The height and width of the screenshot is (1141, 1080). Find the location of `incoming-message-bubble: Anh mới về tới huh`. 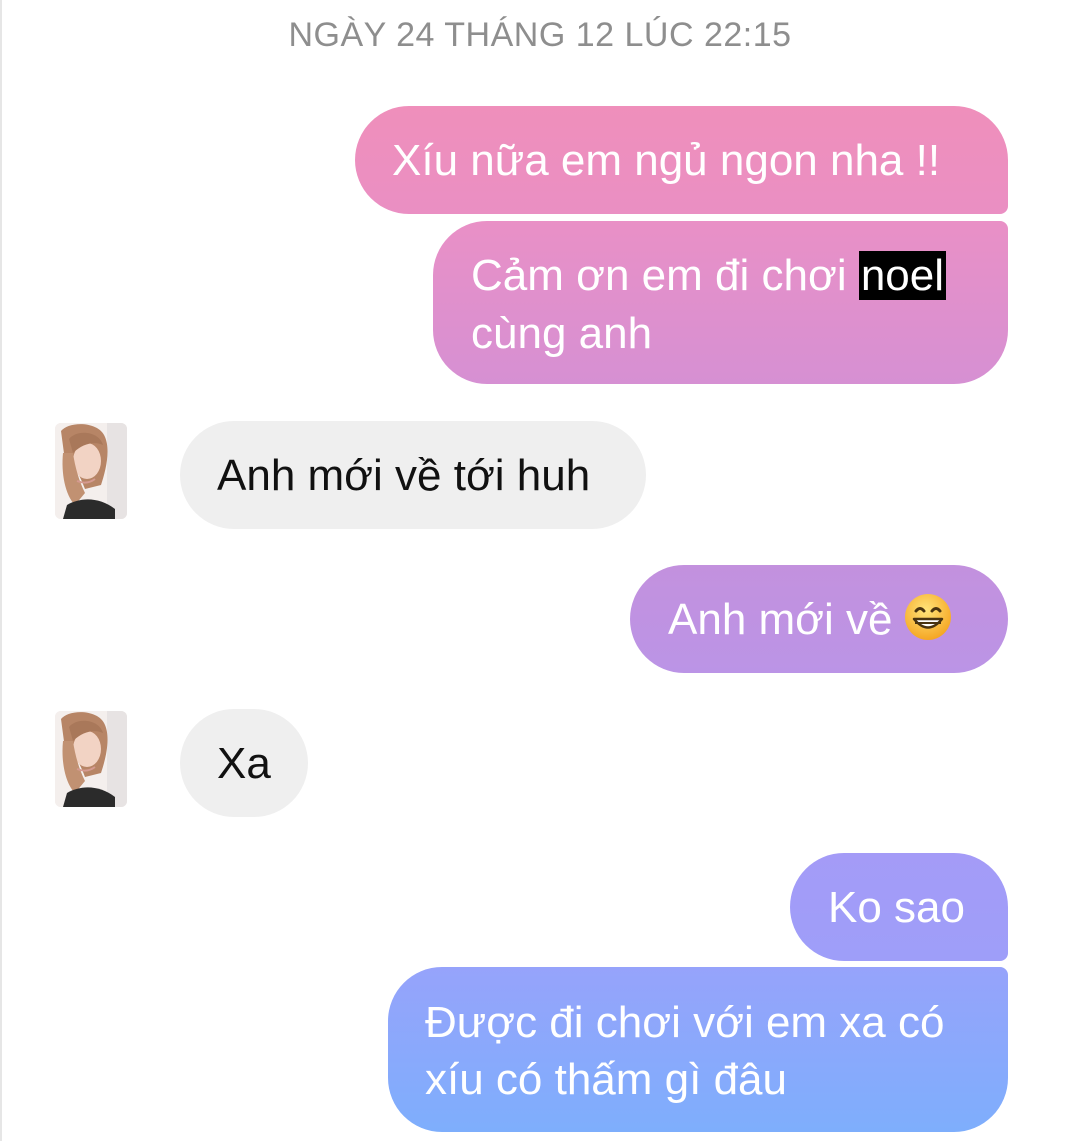

incoming-message-bubble: Anh mới về tới huh is located at coordinates (413, 475).